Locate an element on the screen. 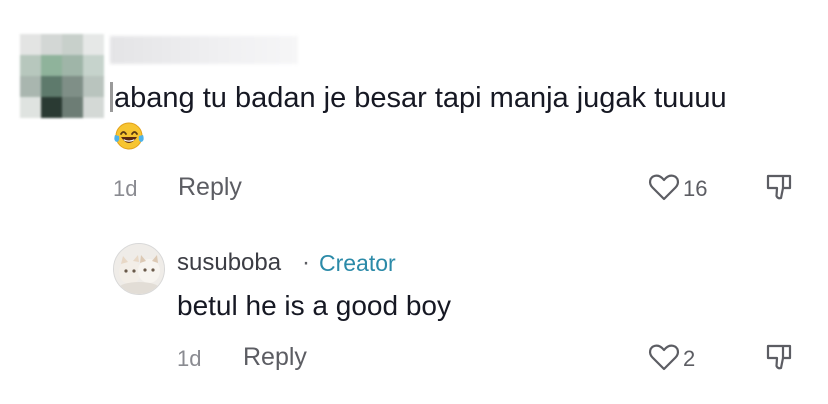 Image resolution: width=828 pixels, height=404 pixels. avatar is located at coordinates (139, 269).